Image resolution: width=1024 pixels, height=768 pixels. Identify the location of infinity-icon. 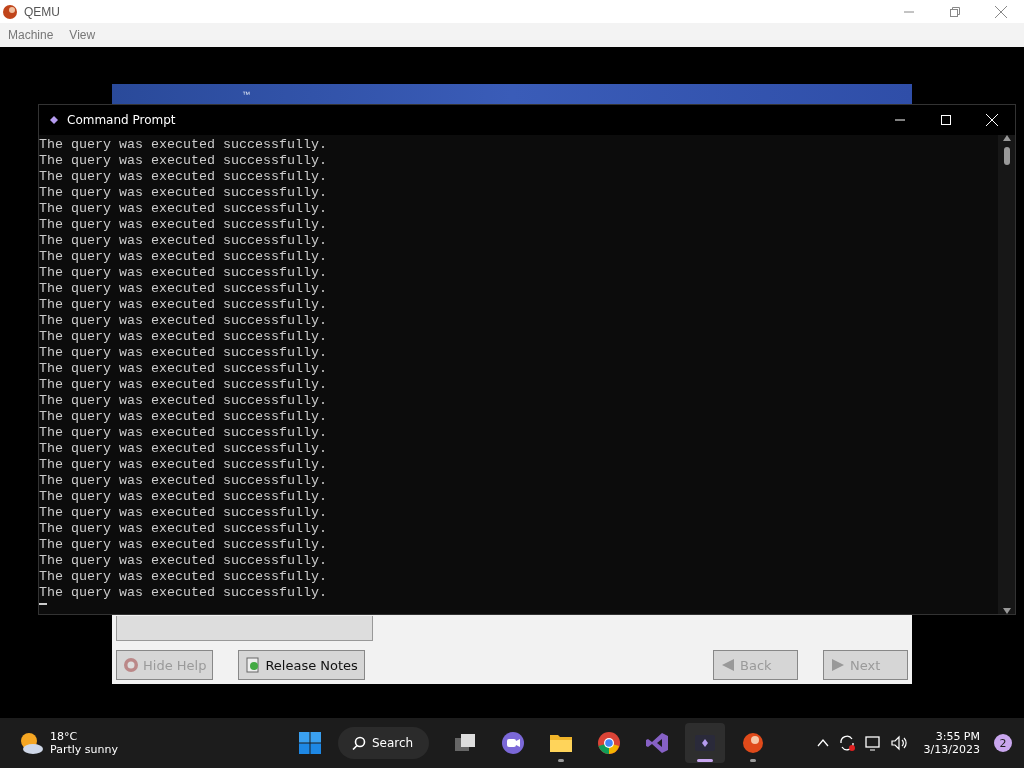
(657, 743).